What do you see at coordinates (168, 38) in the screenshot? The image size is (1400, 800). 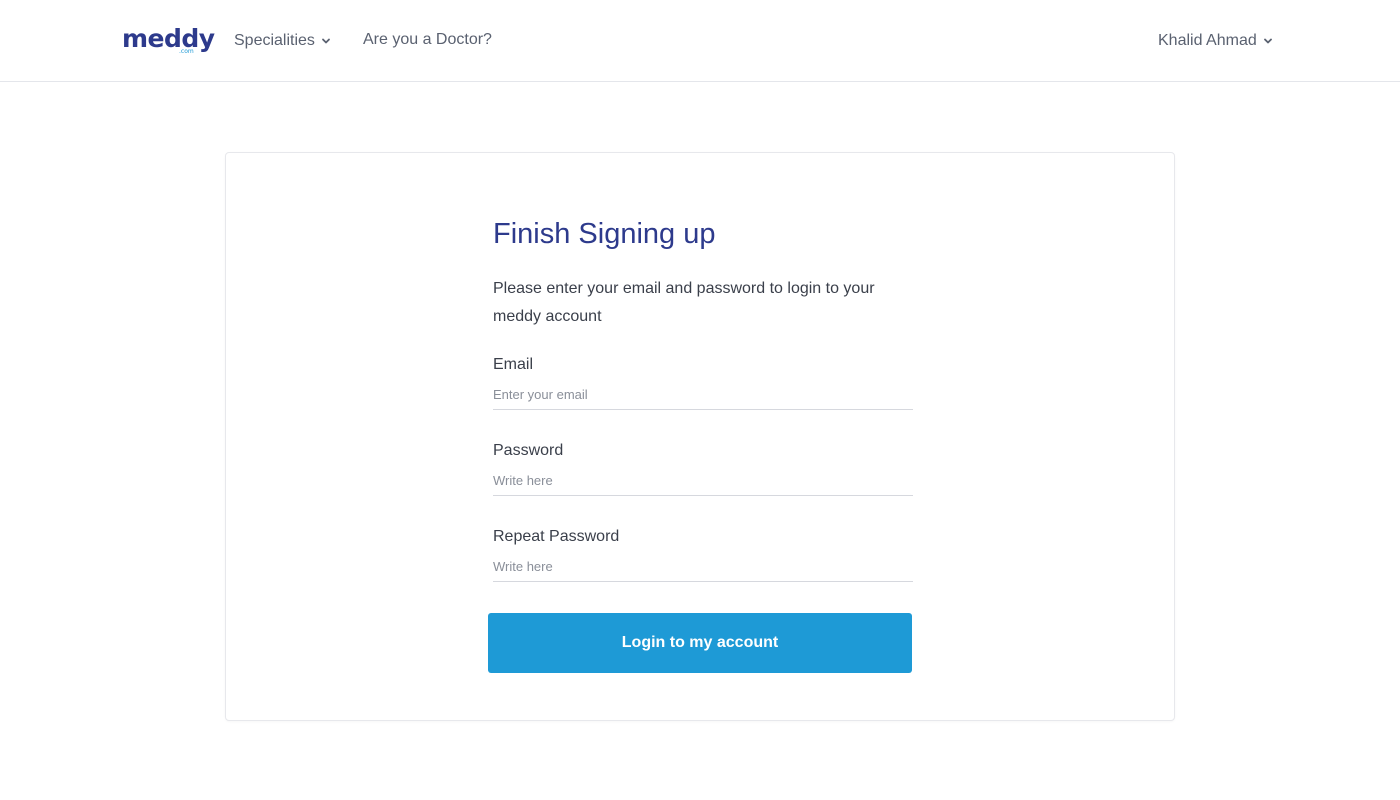 I see `logo-wordmark: meddy` at bounding box center [168, 38].